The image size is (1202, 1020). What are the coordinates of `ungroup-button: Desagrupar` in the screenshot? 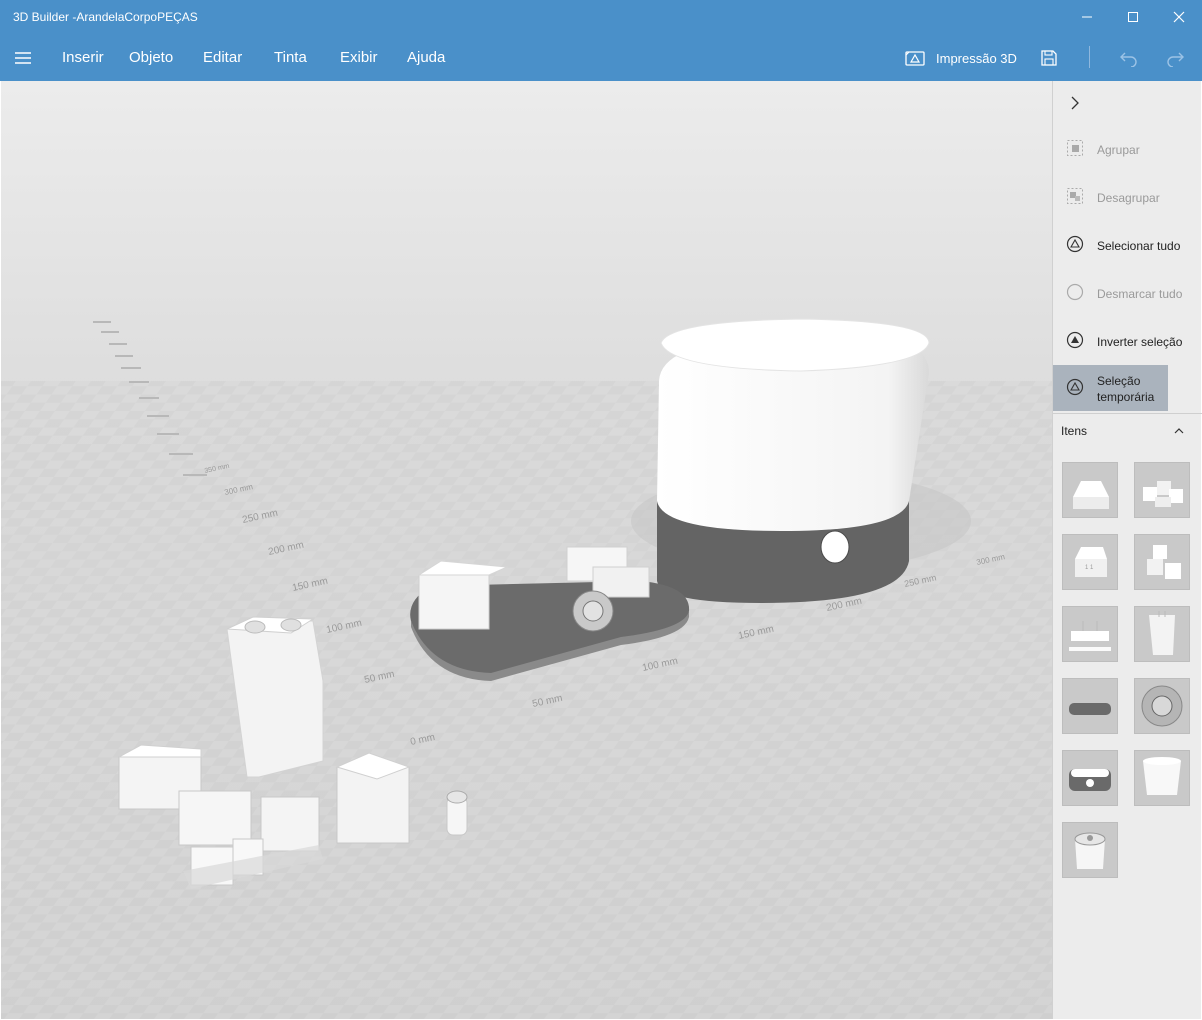 It's located at (1127, 197).